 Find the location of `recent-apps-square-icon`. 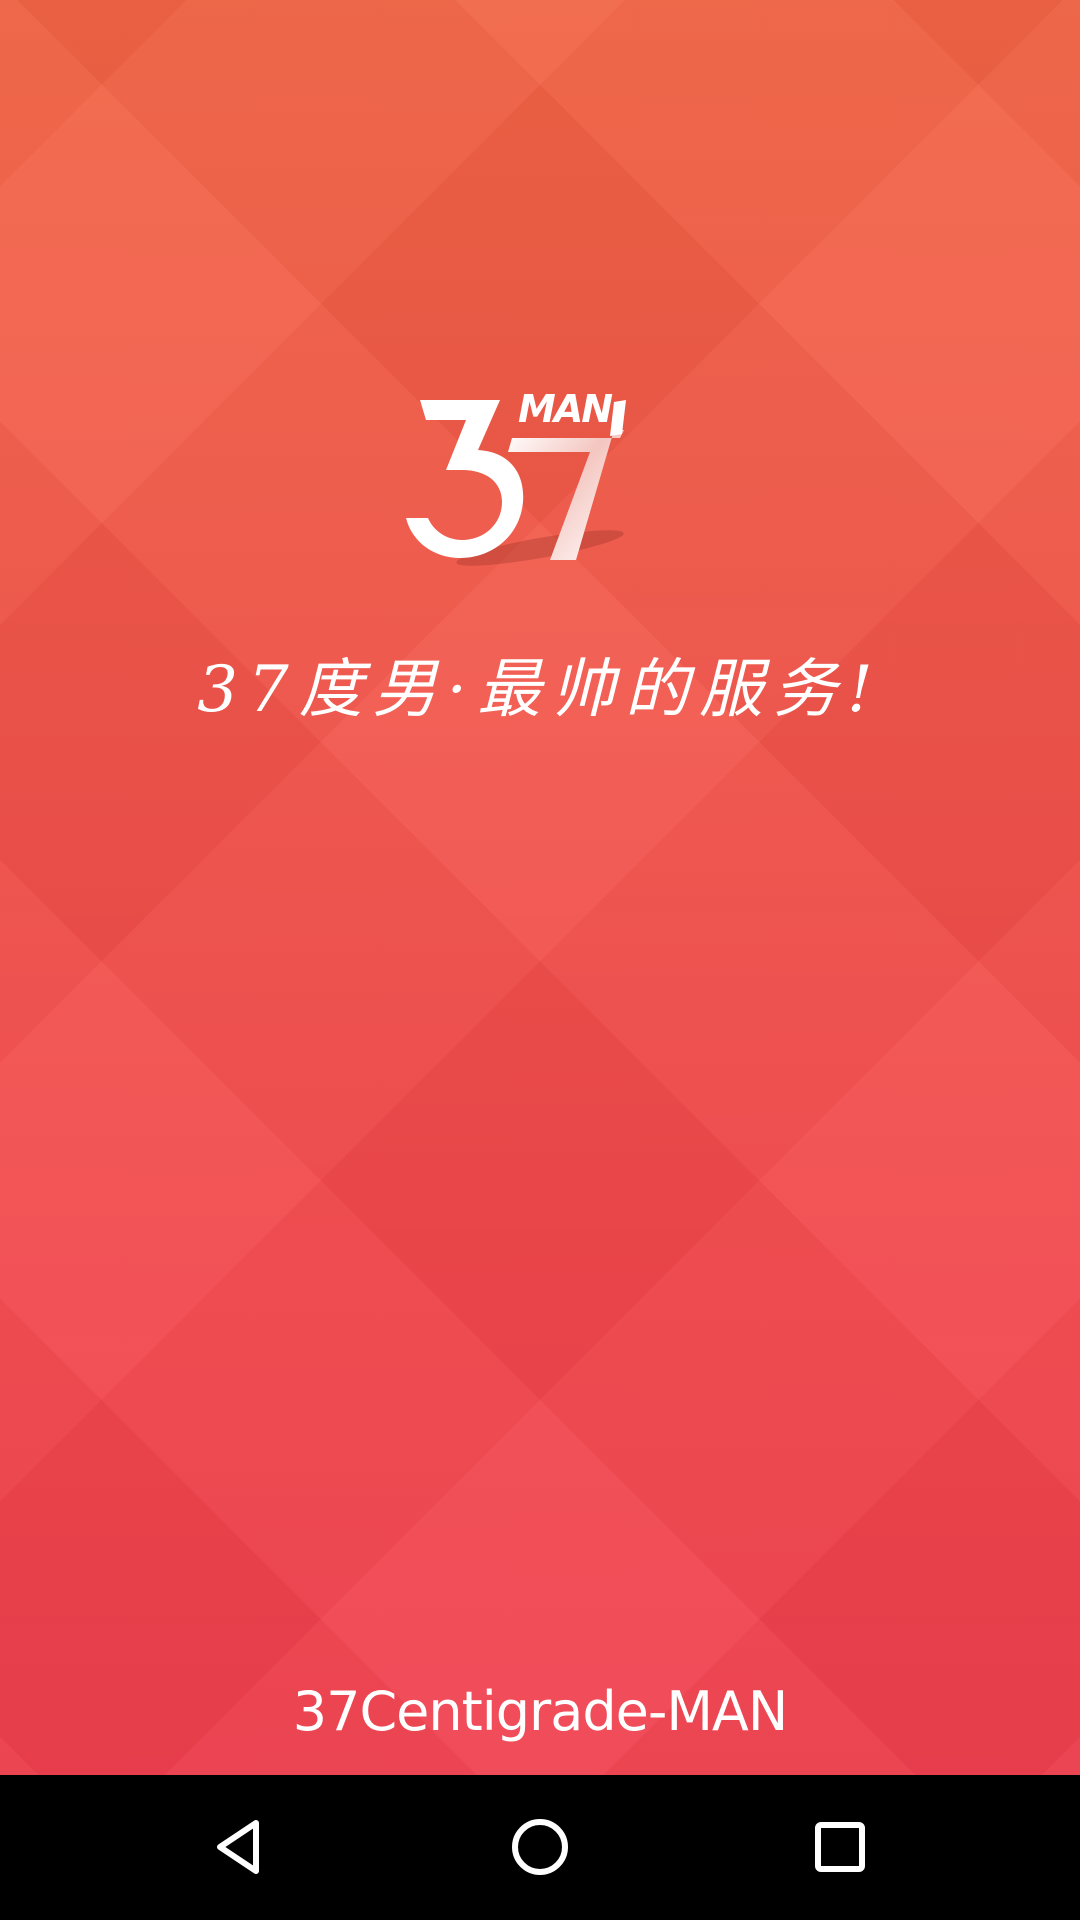

recent-apps-square-icon is located at coordinates (840, 1847).